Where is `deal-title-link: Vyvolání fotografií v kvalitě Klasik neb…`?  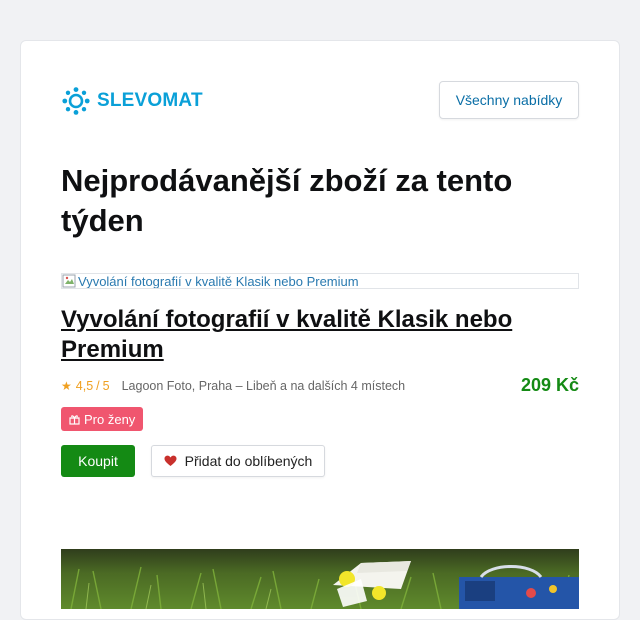 deal-title-link: Vyvolání fotografií v kvalitě Klasik neb… is located at coordinates (311, 335).